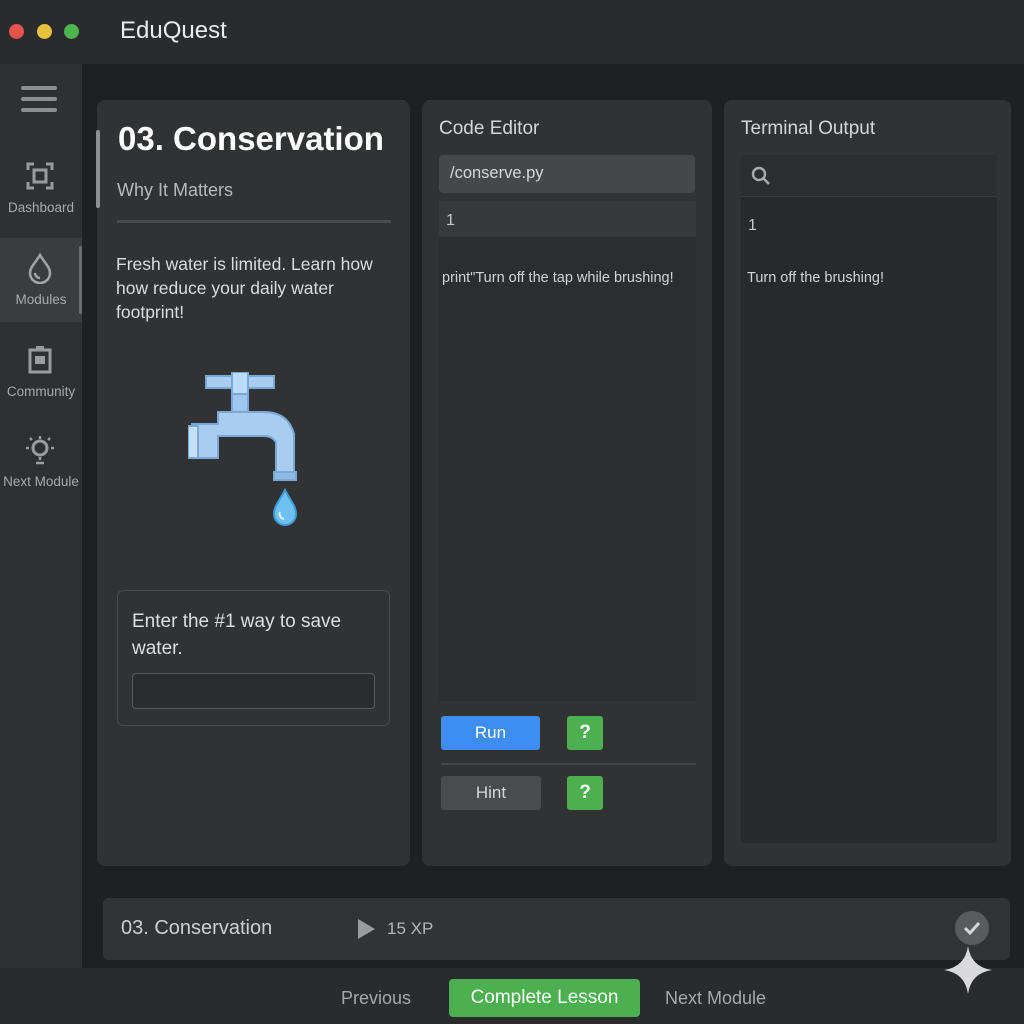  What do you see at coordinates (376, 998) in the screenshot?
I see `previous-button: Previous` at bounding box center [376, 998].